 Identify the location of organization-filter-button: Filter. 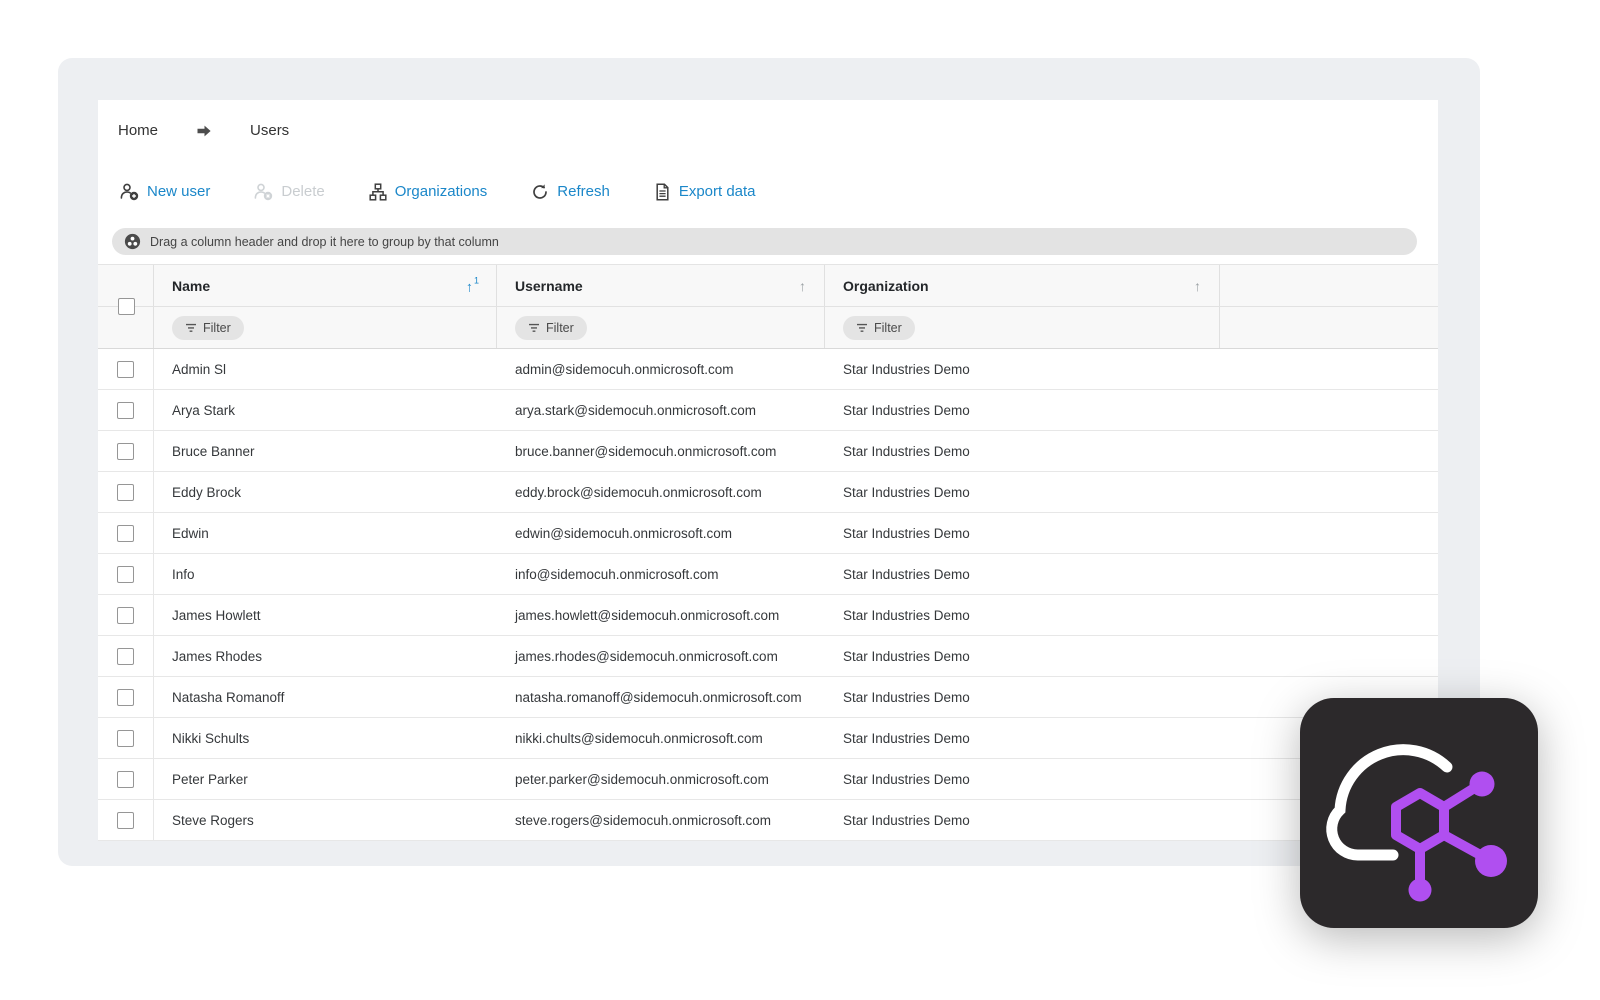
(879, 327).